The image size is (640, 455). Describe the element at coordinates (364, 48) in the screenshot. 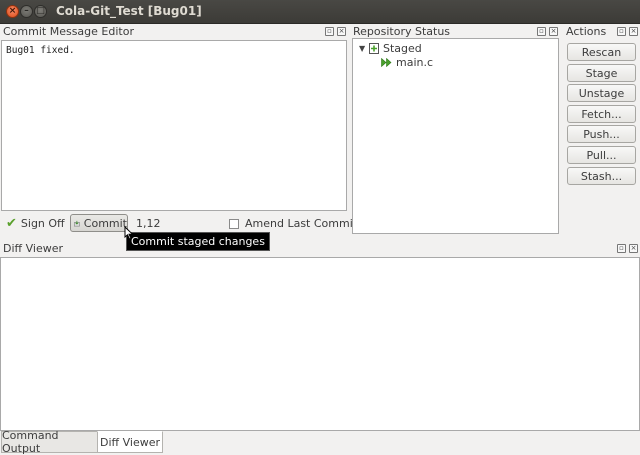

I see `expand-arrow-icon: ▼` at that location.